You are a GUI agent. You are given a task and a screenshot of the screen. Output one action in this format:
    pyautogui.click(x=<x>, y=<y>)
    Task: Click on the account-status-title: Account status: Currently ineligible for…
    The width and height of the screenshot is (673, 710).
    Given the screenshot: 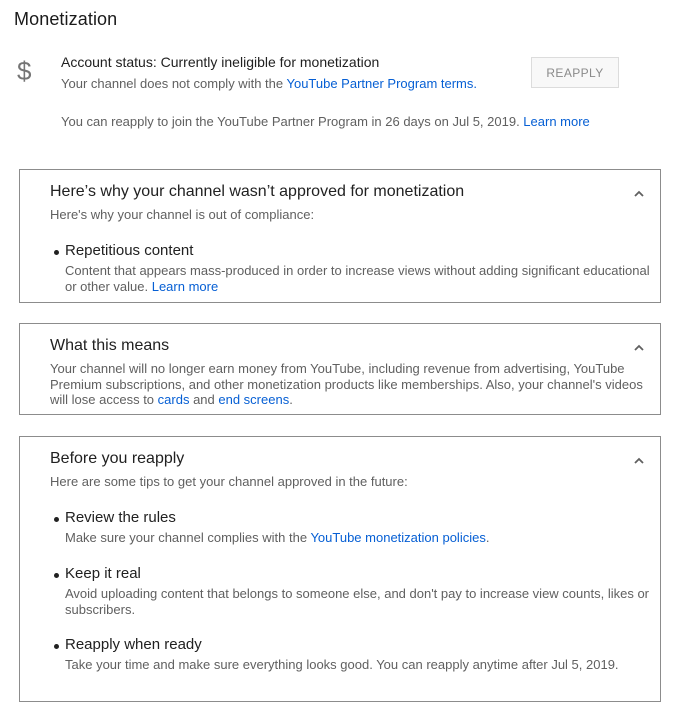 What is the action you would take?
    pyautogui.click(x=220, y=62)
    